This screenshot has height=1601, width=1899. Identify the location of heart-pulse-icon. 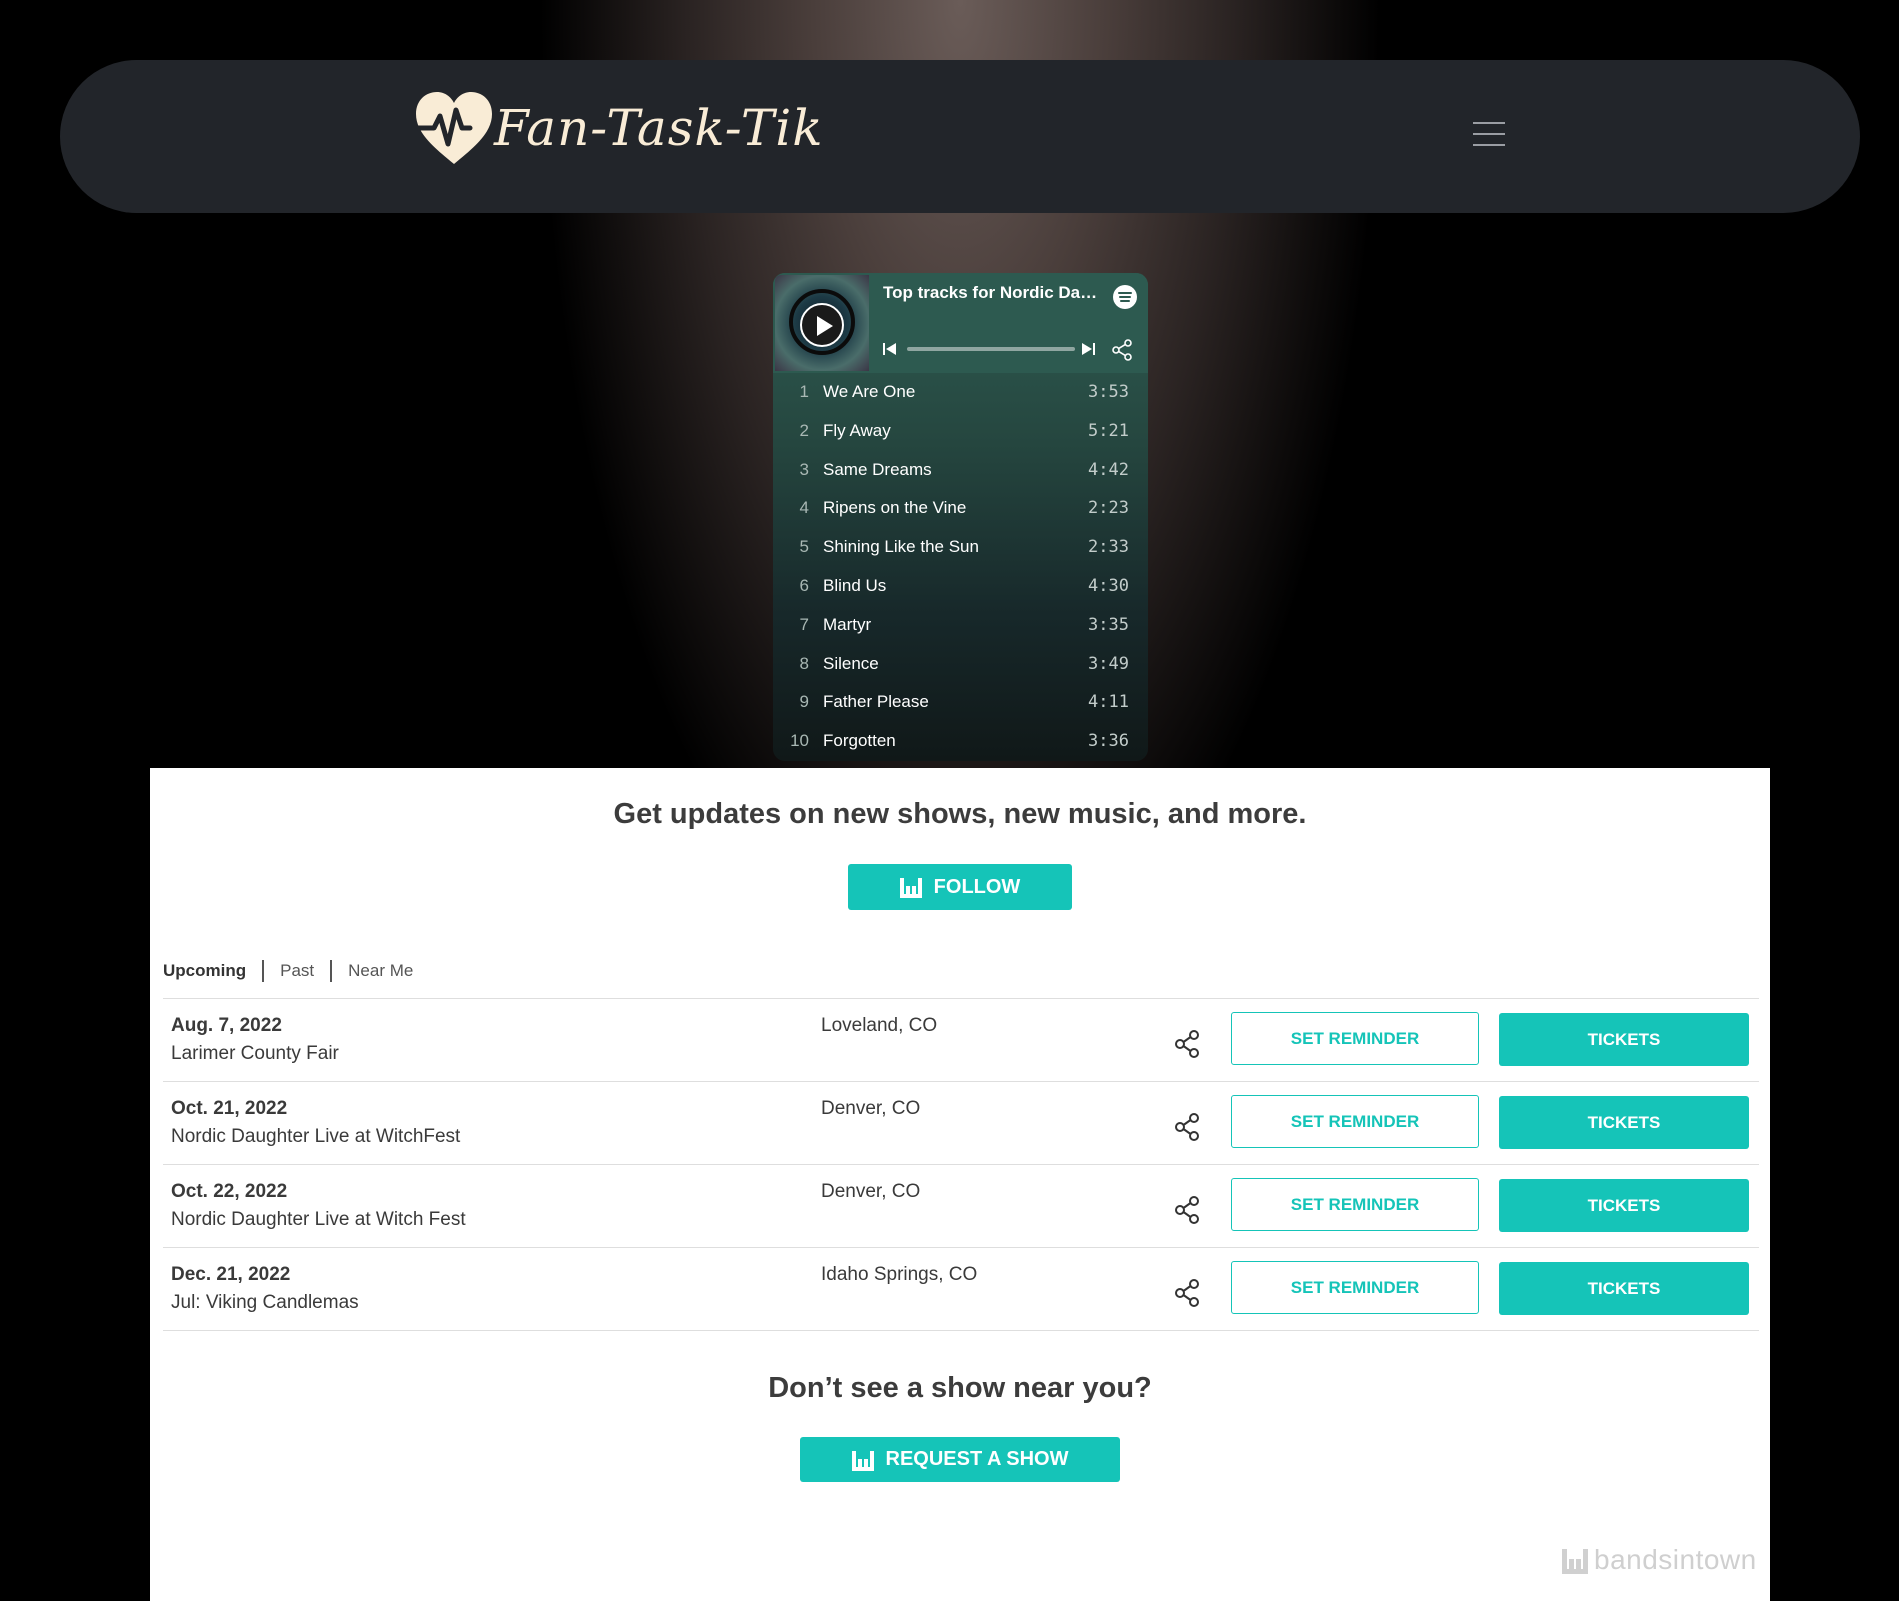
(453, 128).